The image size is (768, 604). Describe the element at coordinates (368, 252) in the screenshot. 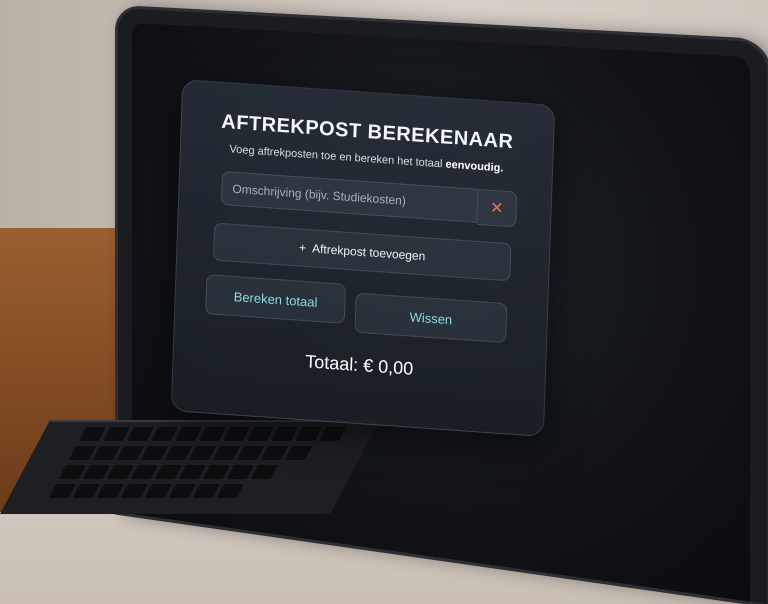

I see `add-deduction-label: Aftrekpost toevoegen` at that location.